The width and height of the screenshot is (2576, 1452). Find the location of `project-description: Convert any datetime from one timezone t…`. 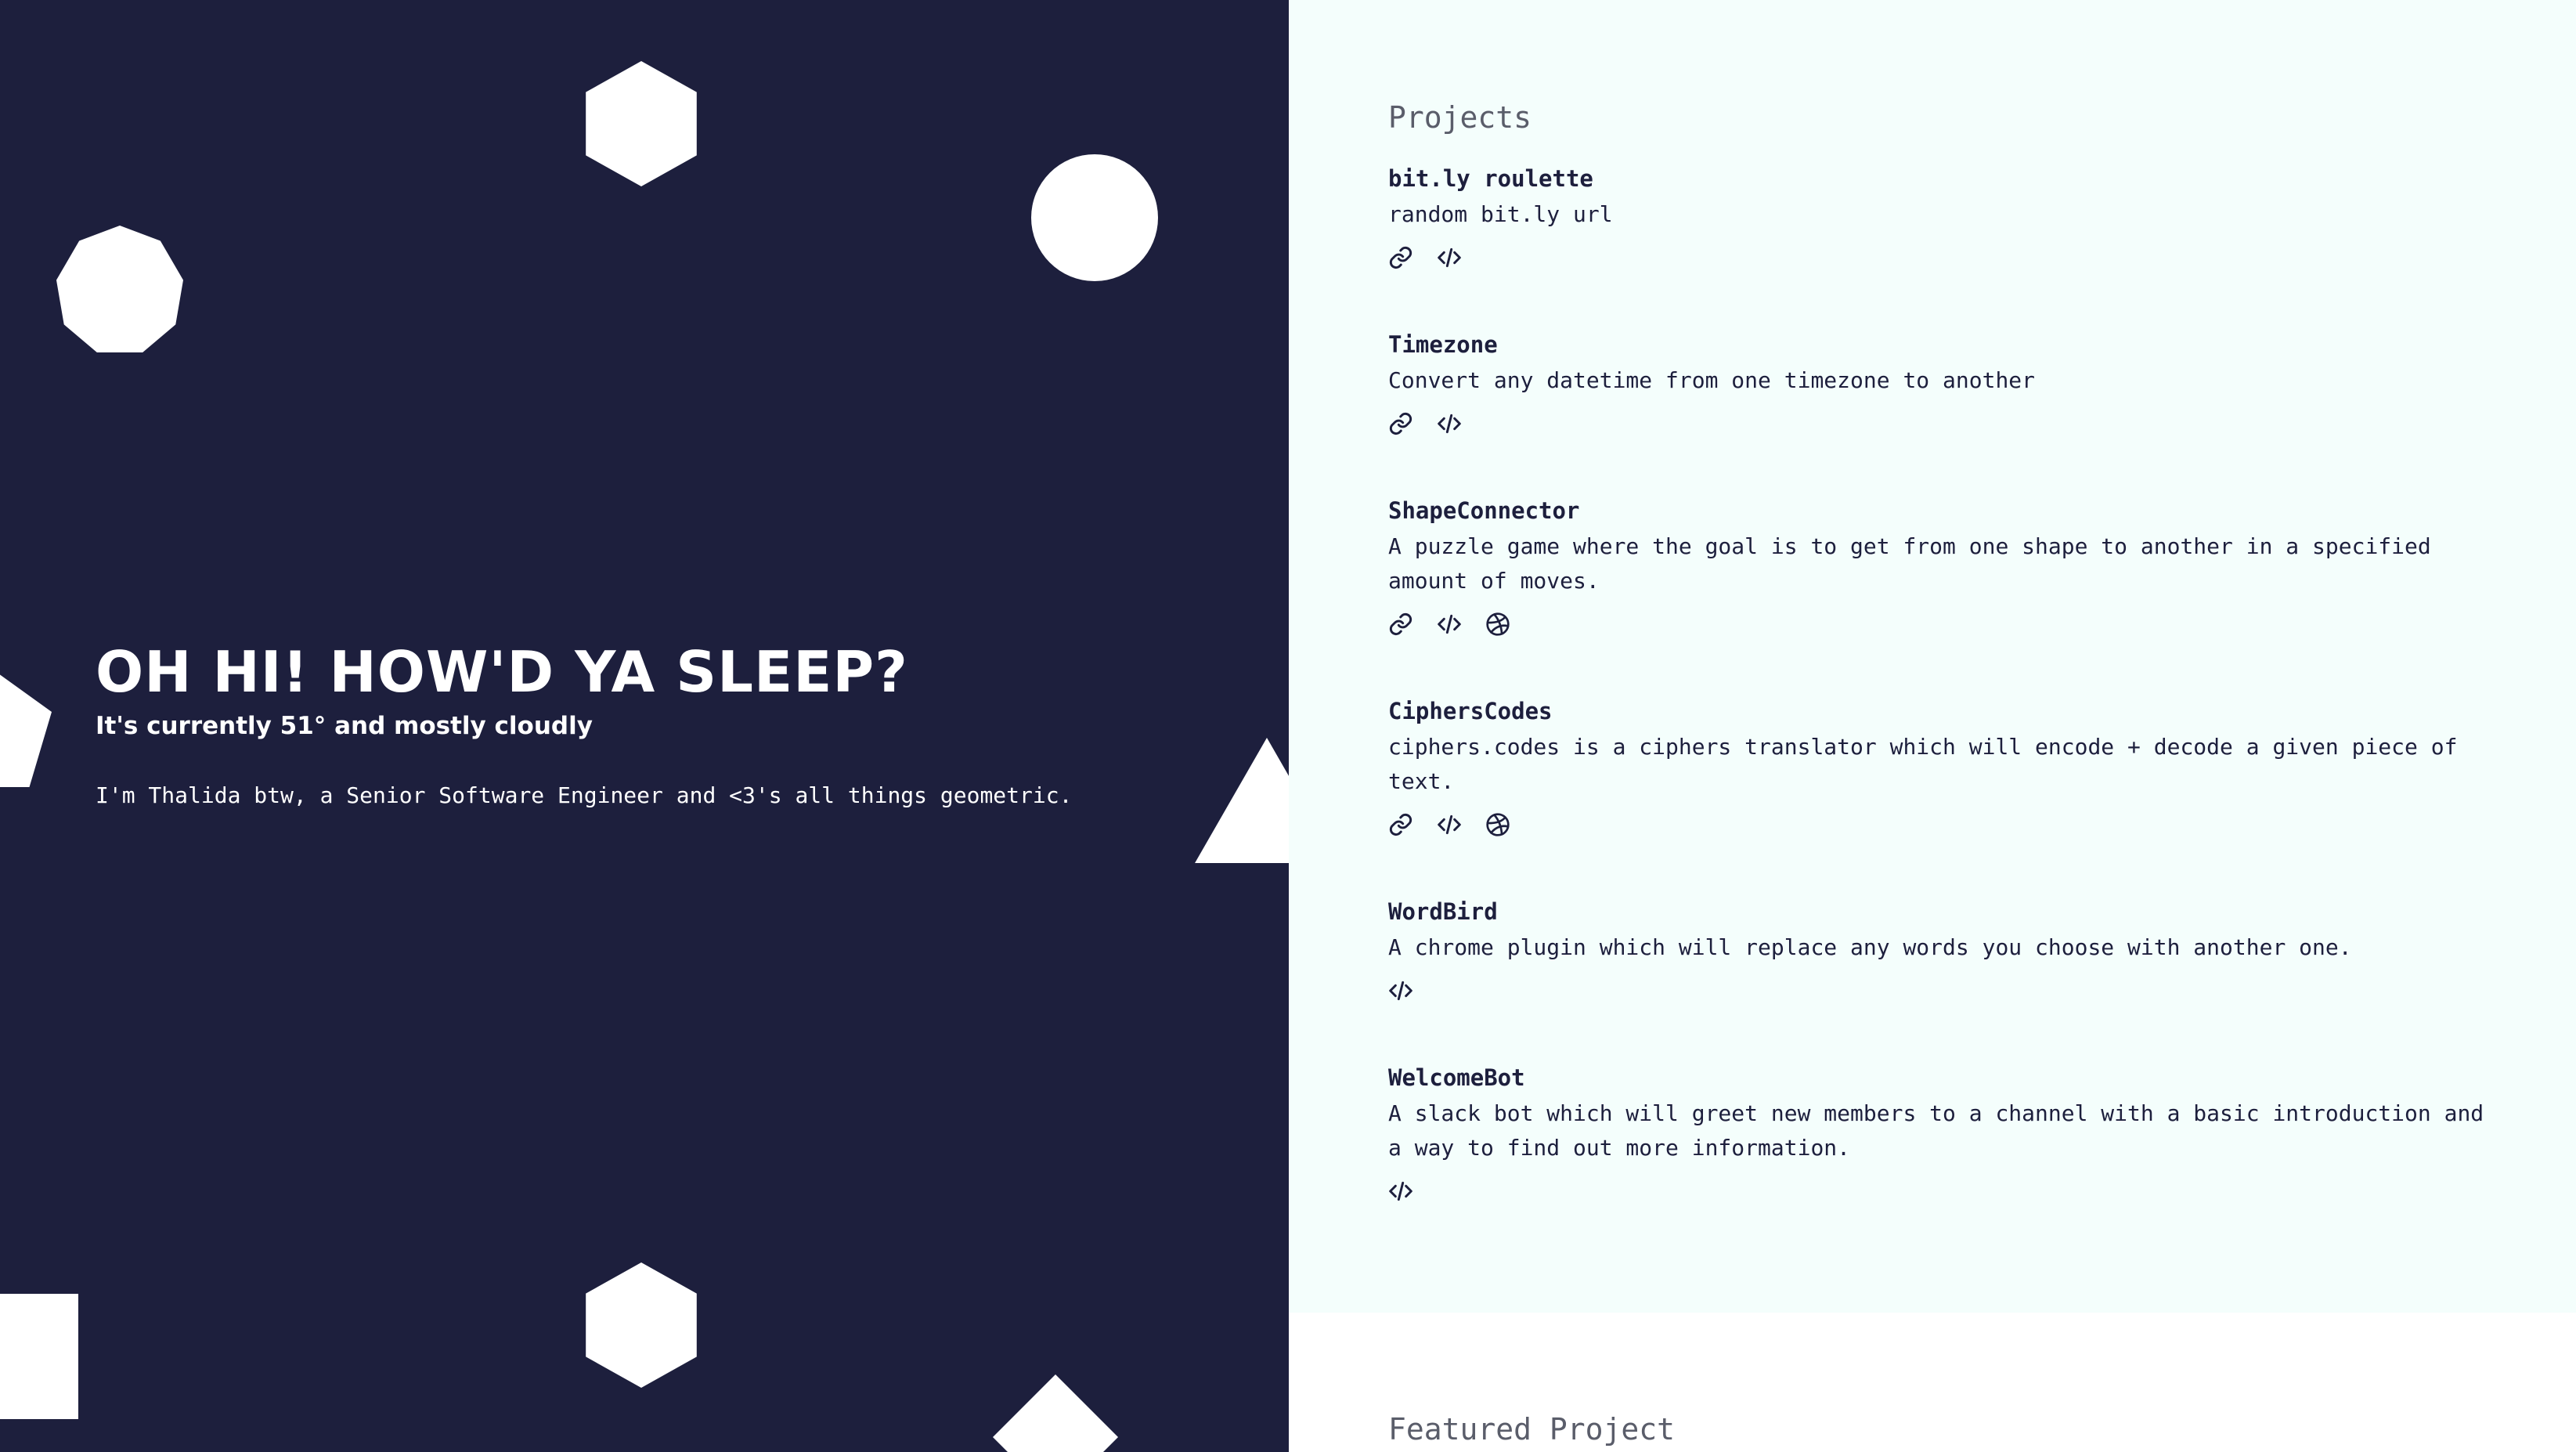

project-description: Convert any datetime from one timezone t… is located at coordinates (1712, 380).